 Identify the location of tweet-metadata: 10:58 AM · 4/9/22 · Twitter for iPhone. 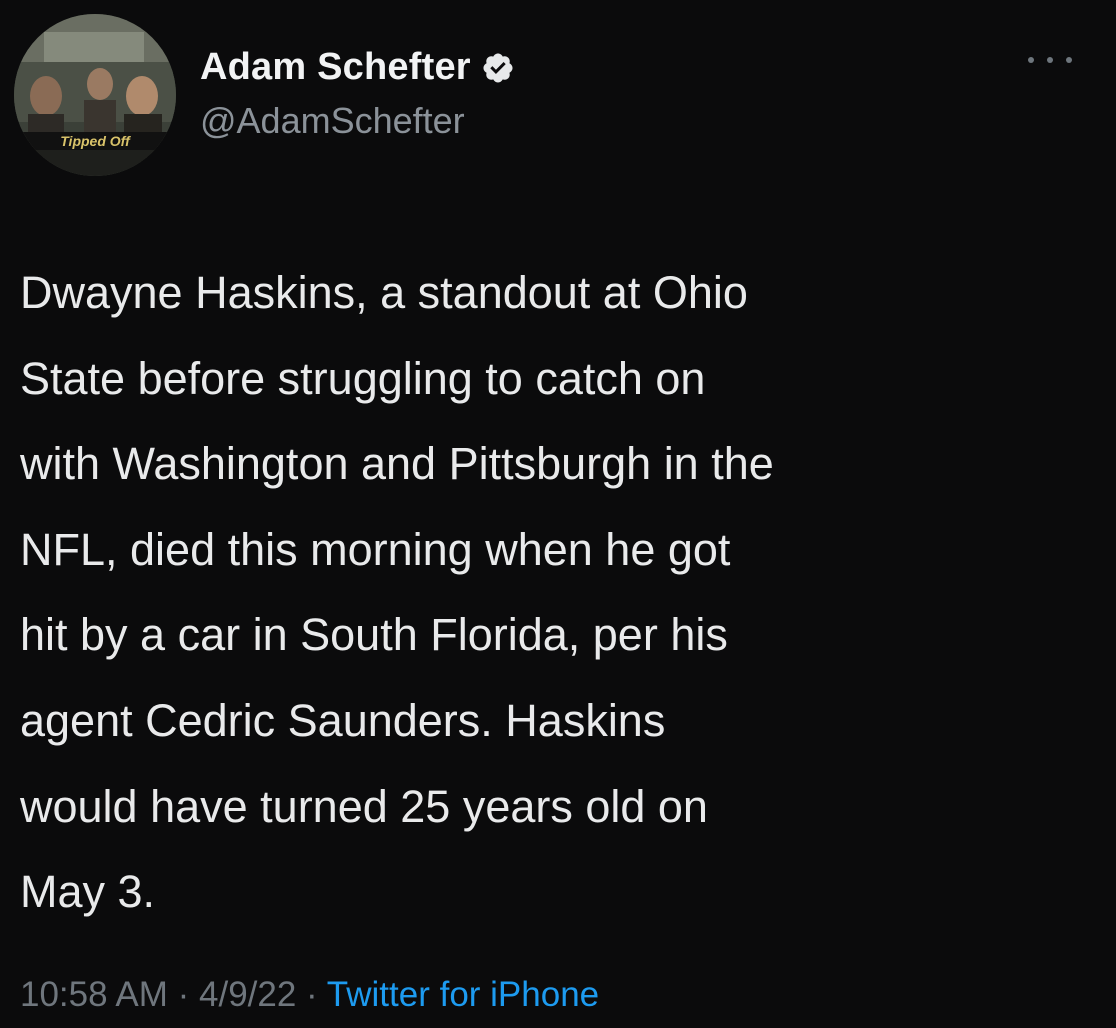
(309, 995).